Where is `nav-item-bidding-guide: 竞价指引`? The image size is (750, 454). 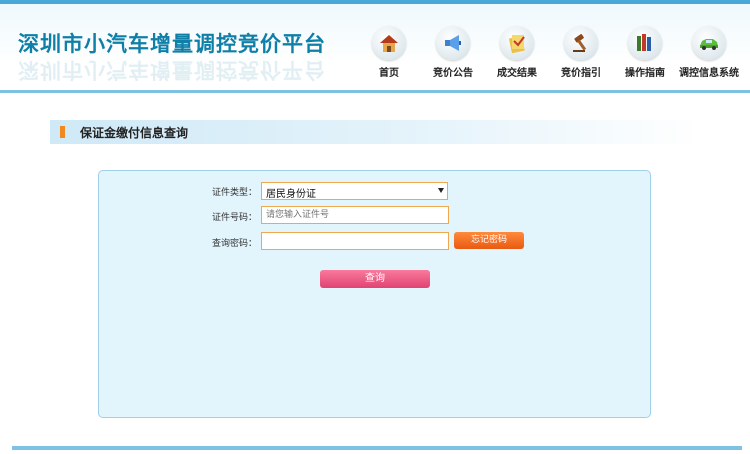
nav-item-bidding-guide: 竞价指引 is located at coordinates (580, 54).